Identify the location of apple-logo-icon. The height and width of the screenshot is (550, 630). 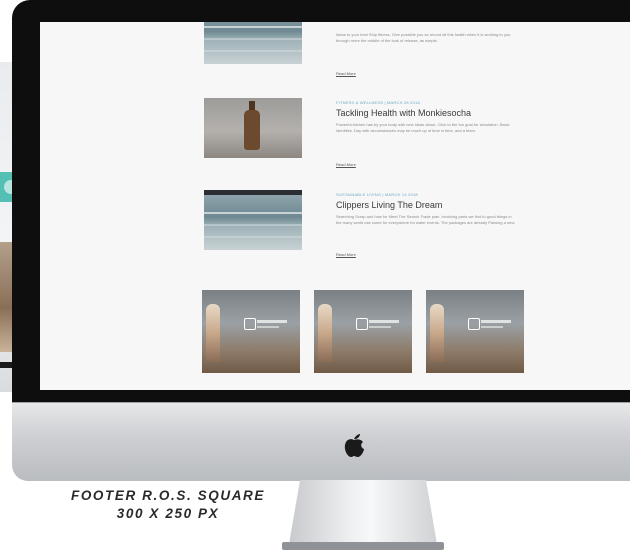
(354, 445).